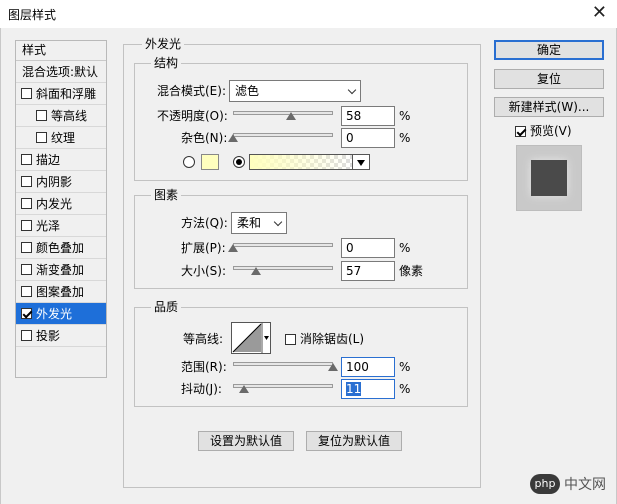 The width and height of the screenshot is (617, 504). I want to click on close-icon: ✕, so click(599, 13).